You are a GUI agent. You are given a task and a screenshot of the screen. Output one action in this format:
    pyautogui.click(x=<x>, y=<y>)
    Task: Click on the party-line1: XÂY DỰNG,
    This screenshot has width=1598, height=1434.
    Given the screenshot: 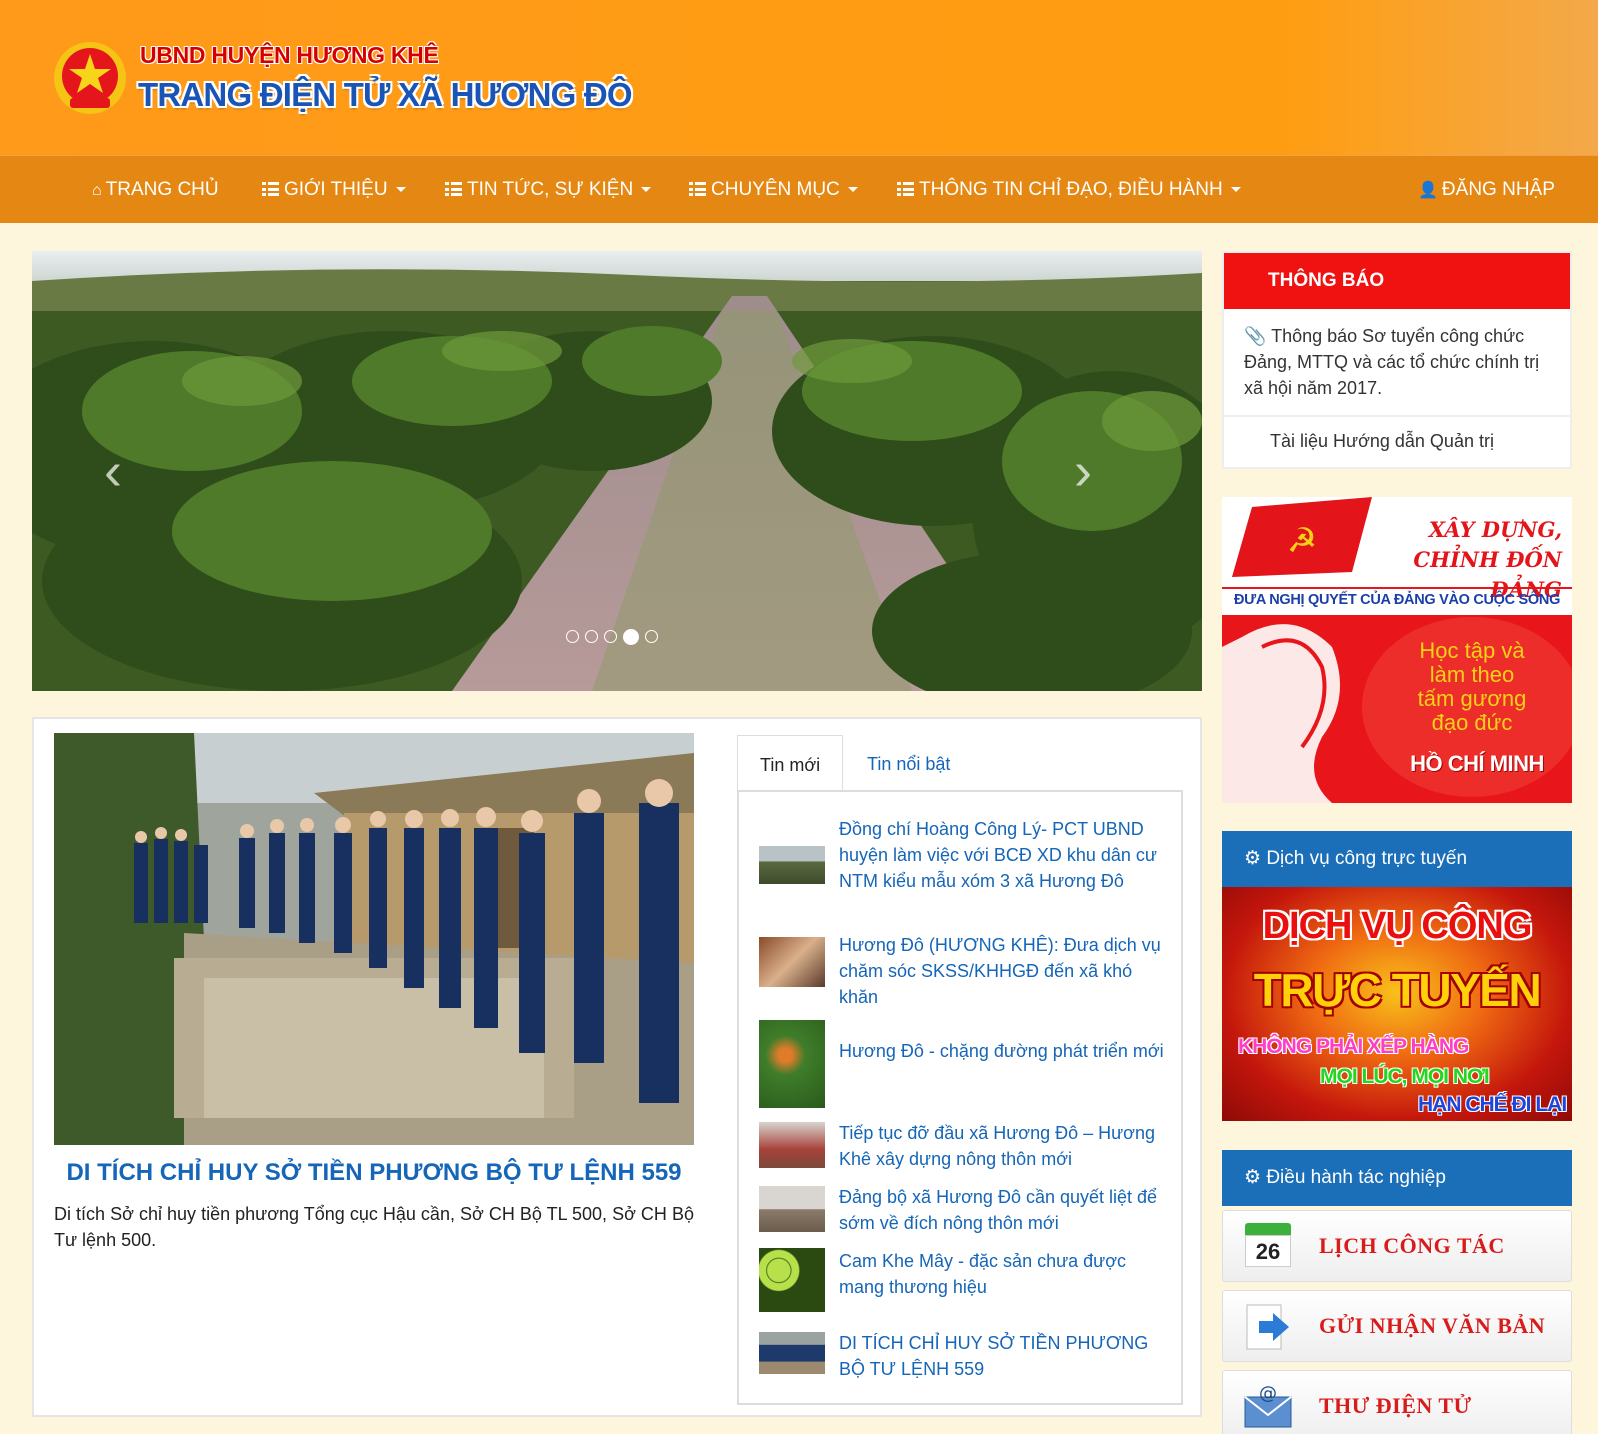 What is the action you would take?
    pyautogui.click(x=1495, y=529)
    